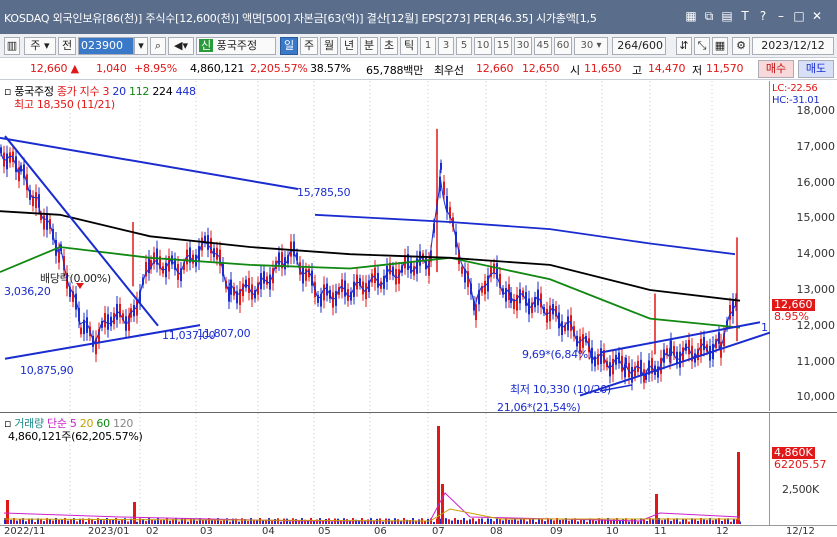 The width and height of the screenshot is (837, 537). I want to click on interval-10: 10, so click(483, 46).